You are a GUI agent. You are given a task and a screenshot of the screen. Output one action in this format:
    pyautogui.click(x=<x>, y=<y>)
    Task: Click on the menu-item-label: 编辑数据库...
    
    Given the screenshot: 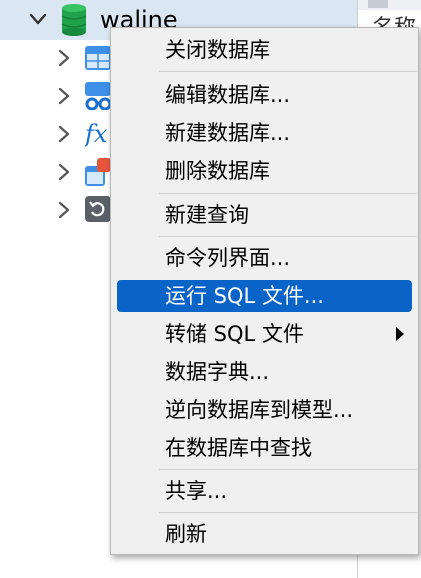 What is the action you would take?
    pyautogui.click(x=228, y=95)
    